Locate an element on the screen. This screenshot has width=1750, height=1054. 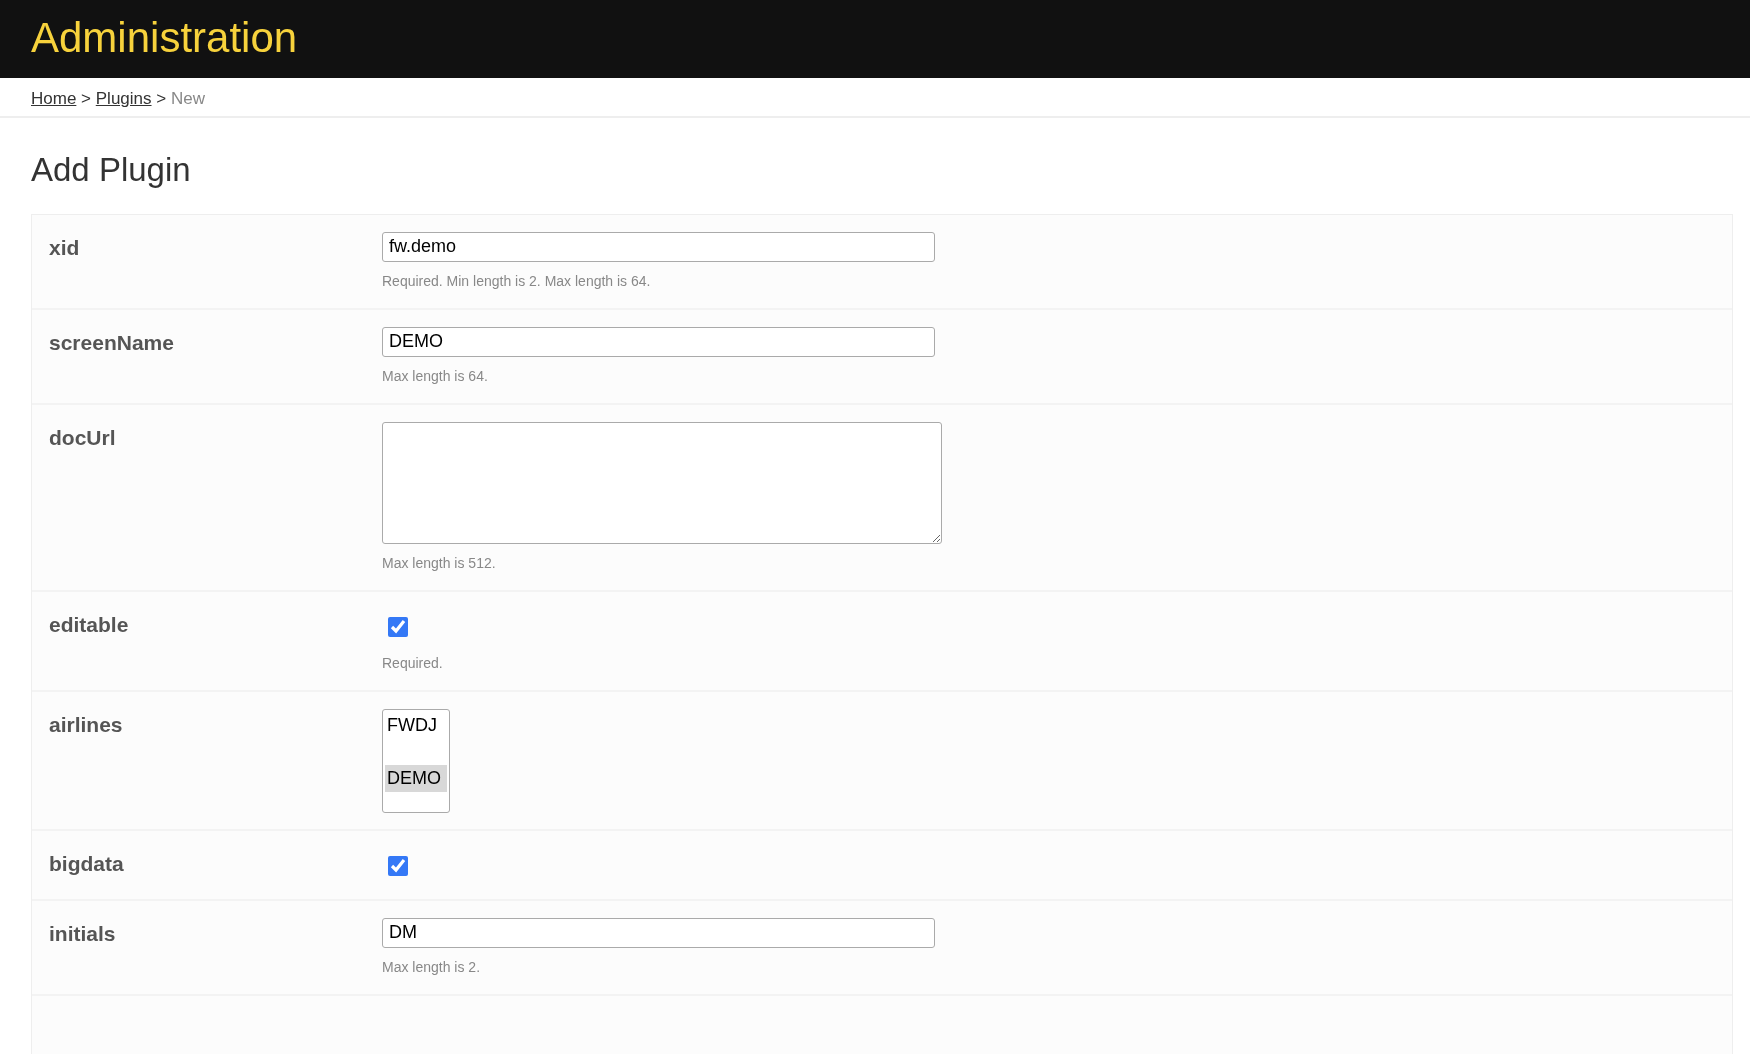
field-label: editable is located at coordinates (89, 624).